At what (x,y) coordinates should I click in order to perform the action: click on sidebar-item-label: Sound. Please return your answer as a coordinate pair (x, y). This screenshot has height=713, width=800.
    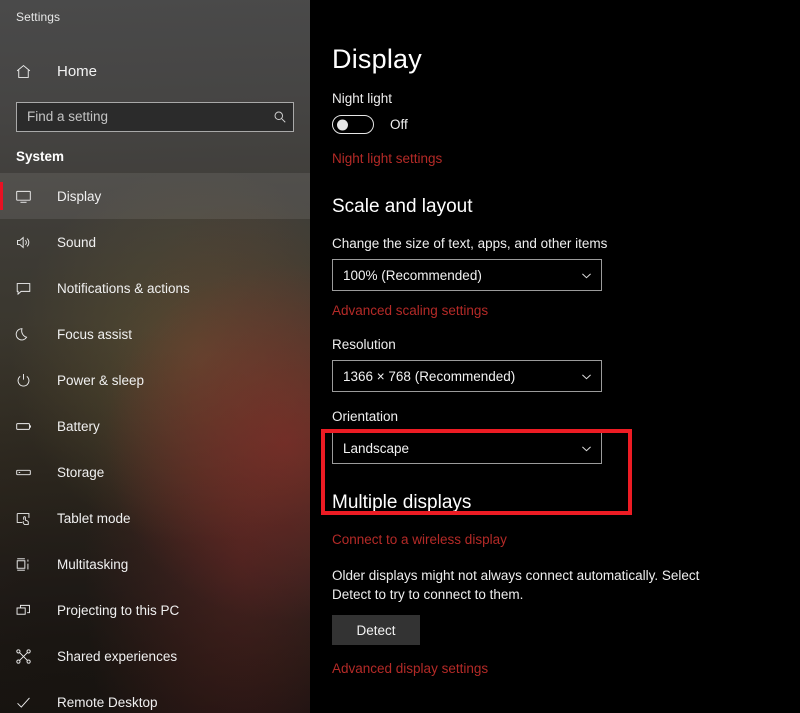
    Looking at the image, I should click on (77, 242).